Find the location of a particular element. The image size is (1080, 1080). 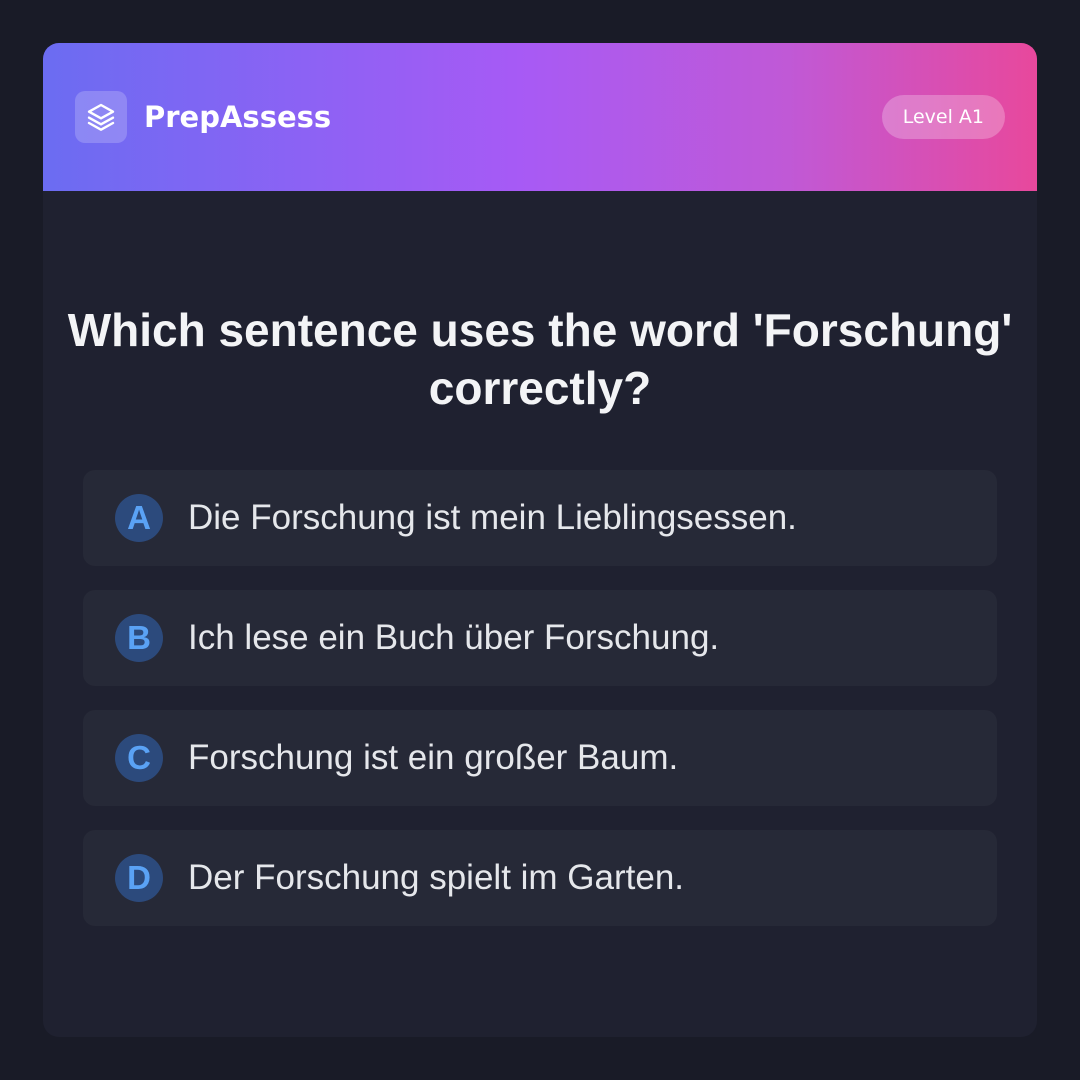

brand-name: PrepAssess is located at coordinates (238, 117).